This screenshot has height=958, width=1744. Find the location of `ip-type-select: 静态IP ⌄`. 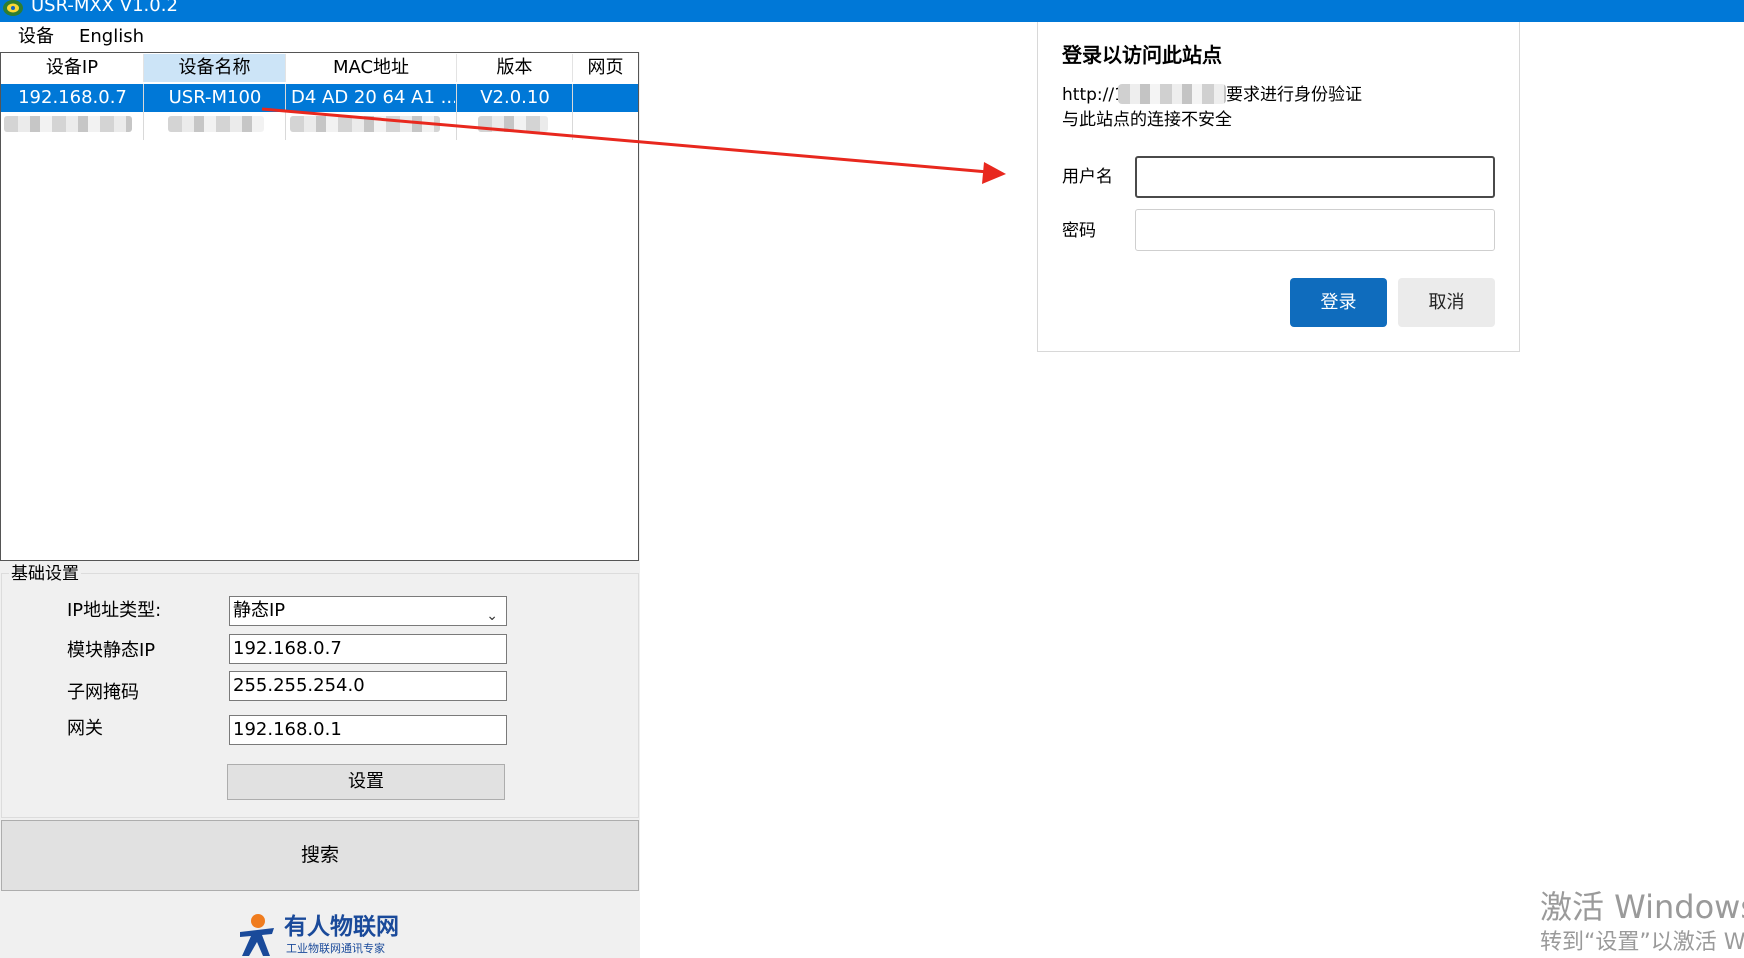

ip-type-select: 静态IP ⌄ is located at coordinates (368, 611).